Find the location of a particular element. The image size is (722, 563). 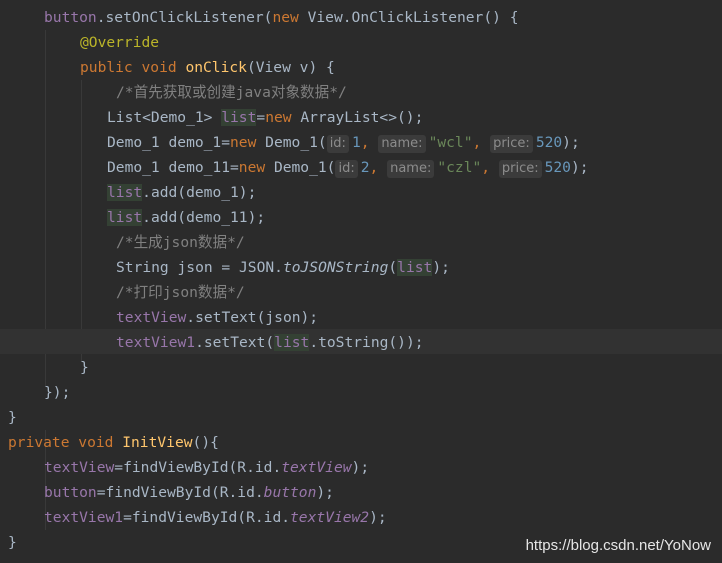

code-line-8: list.add(demo_1); is located at coordinates (181, 192).